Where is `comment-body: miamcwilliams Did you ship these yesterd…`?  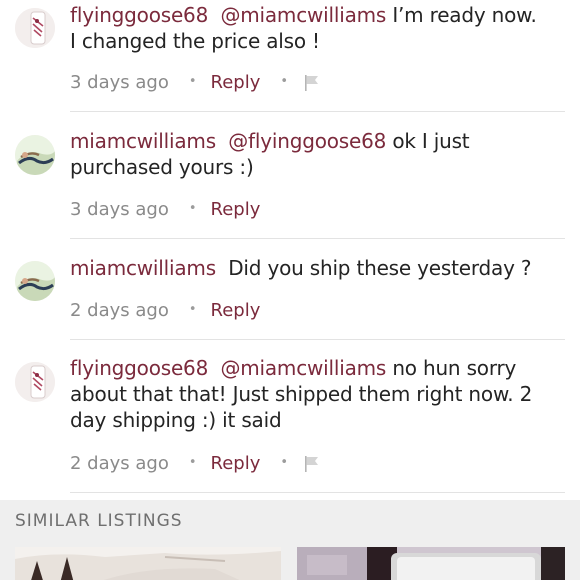 comment-body: miamcwilliams Did you ship these yesterd… is located at coordinates (308, 268).